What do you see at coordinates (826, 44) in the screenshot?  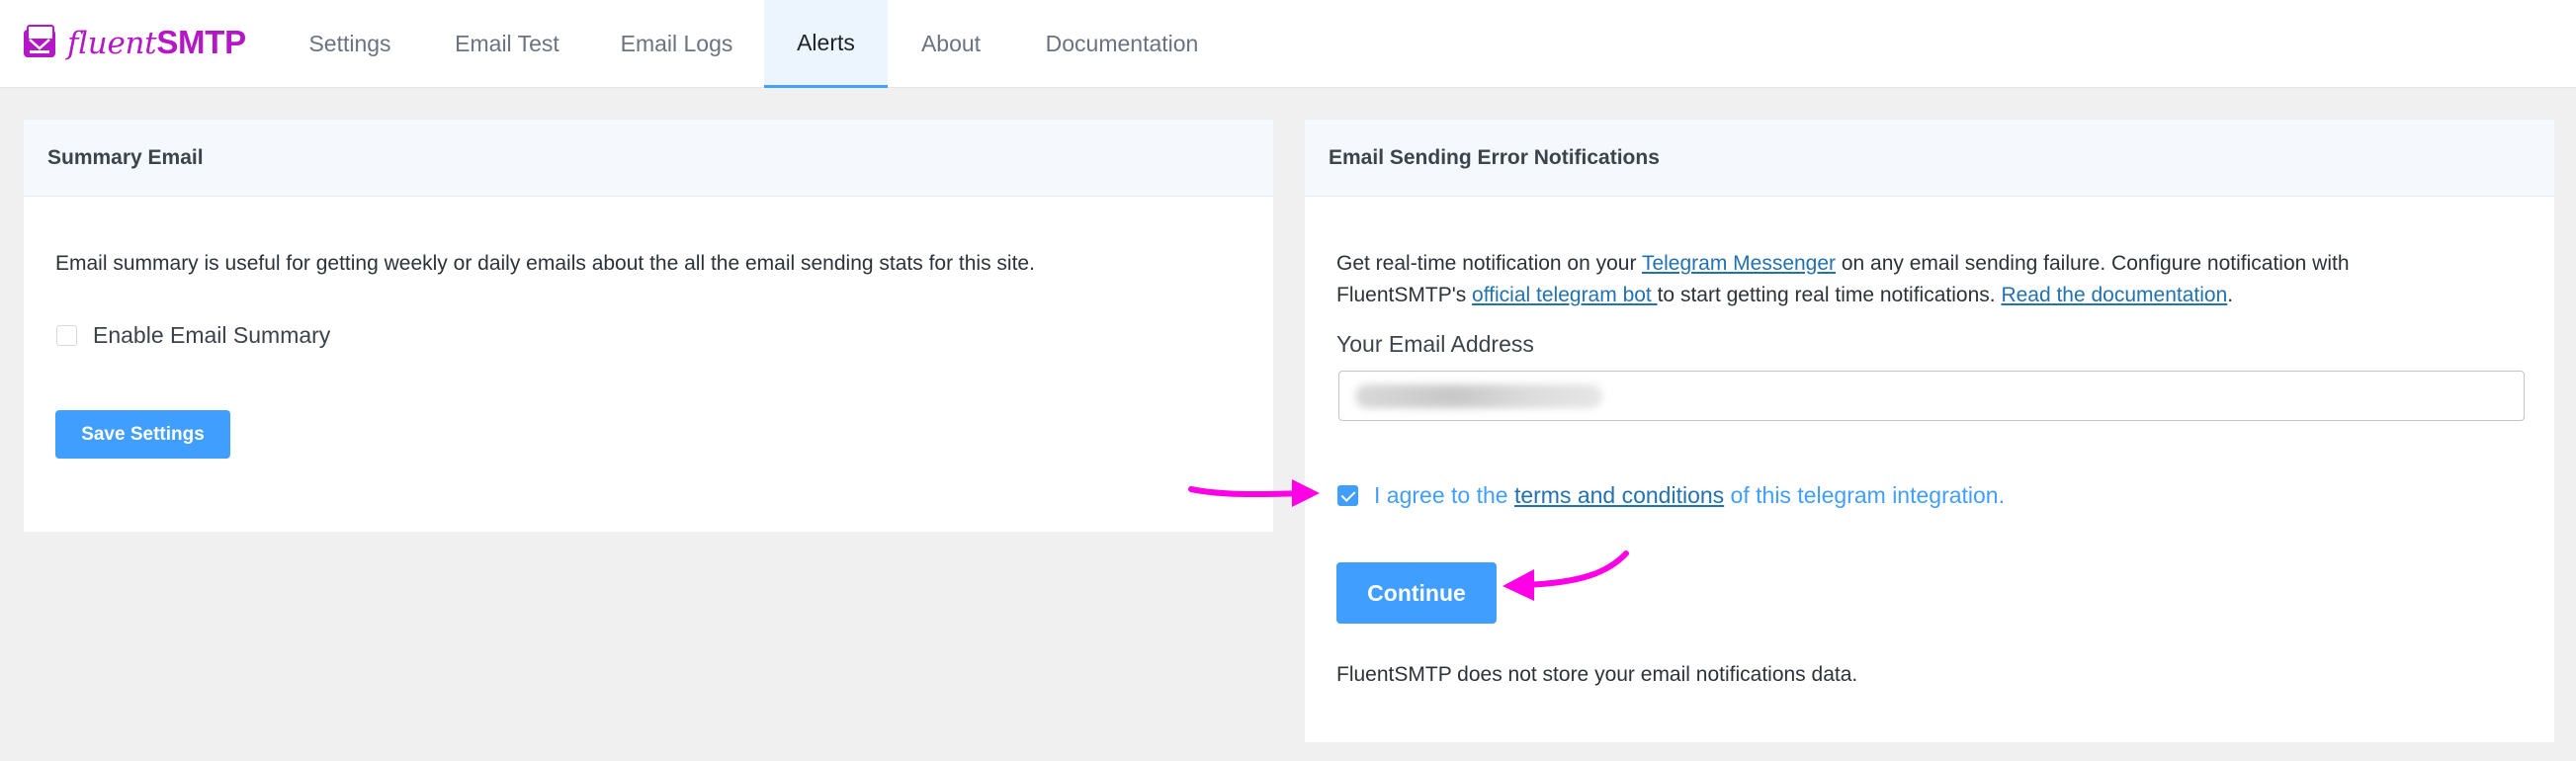 I see `tab-alerts: Alerts` at bounding box center [826, 44].